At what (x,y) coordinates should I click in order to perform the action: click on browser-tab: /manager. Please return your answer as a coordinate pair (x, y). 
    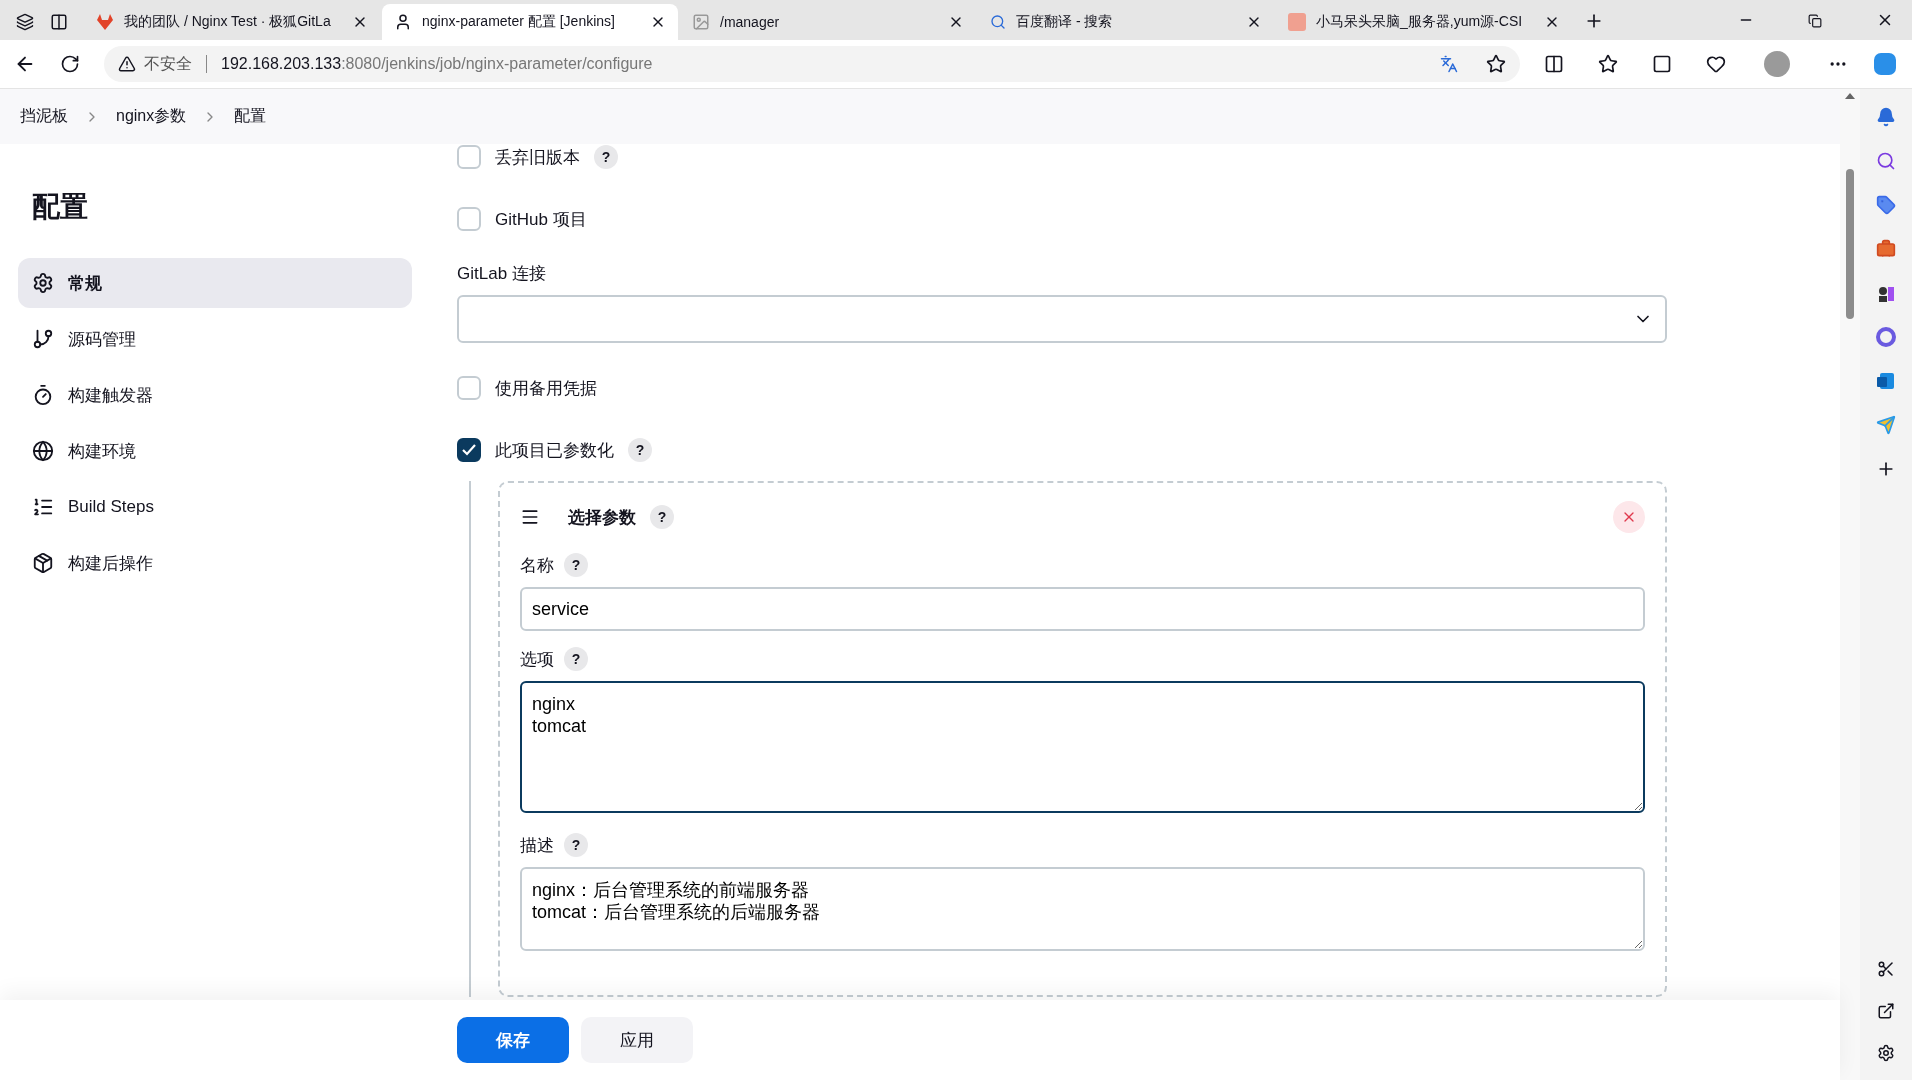
    Looking at the image, I should click on (828, 22).